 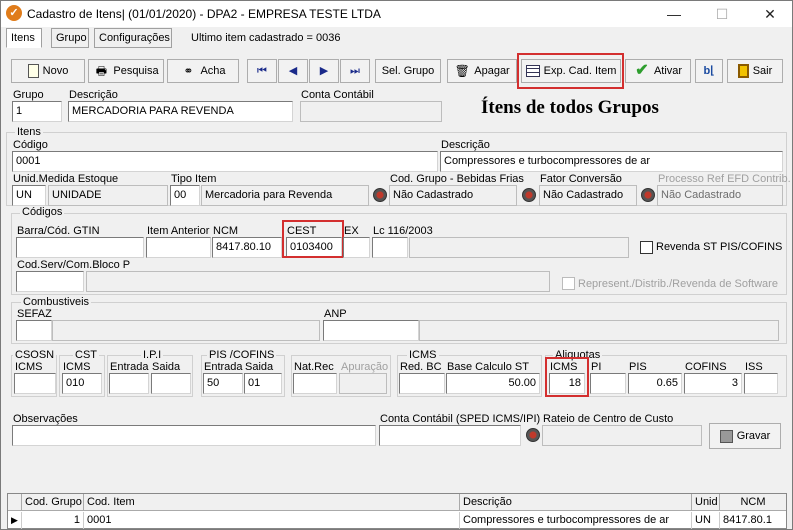 What do you see at coordinates (519, 247) in the screenshot?
I see `lc-116-desc-field` at bounding box center [519, 247].